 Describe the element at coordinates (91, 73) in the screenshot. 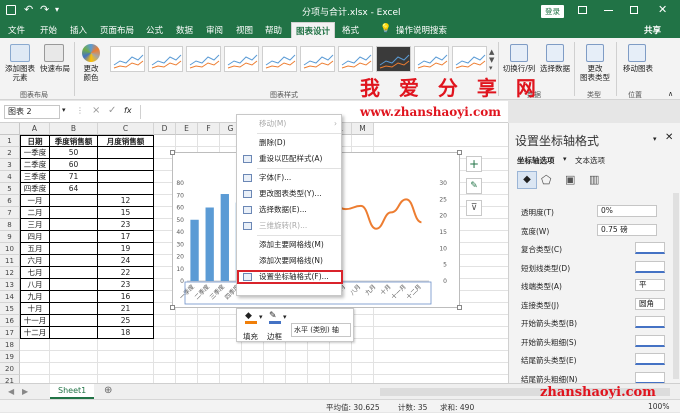

I see `change-colors-button: 更改 颜色` at that location.